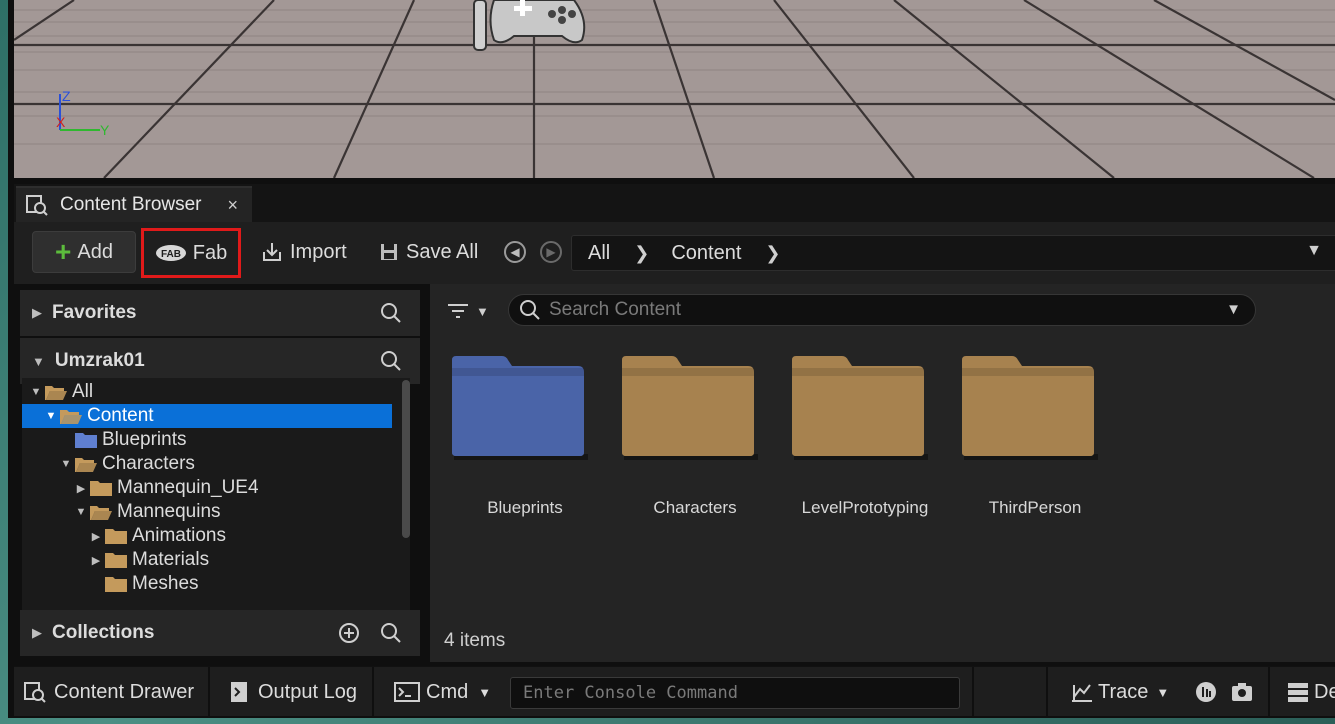 The width and height of the screenshot is (1335, 724). I want to click on axis-y-label: Y, so click(105, 130).